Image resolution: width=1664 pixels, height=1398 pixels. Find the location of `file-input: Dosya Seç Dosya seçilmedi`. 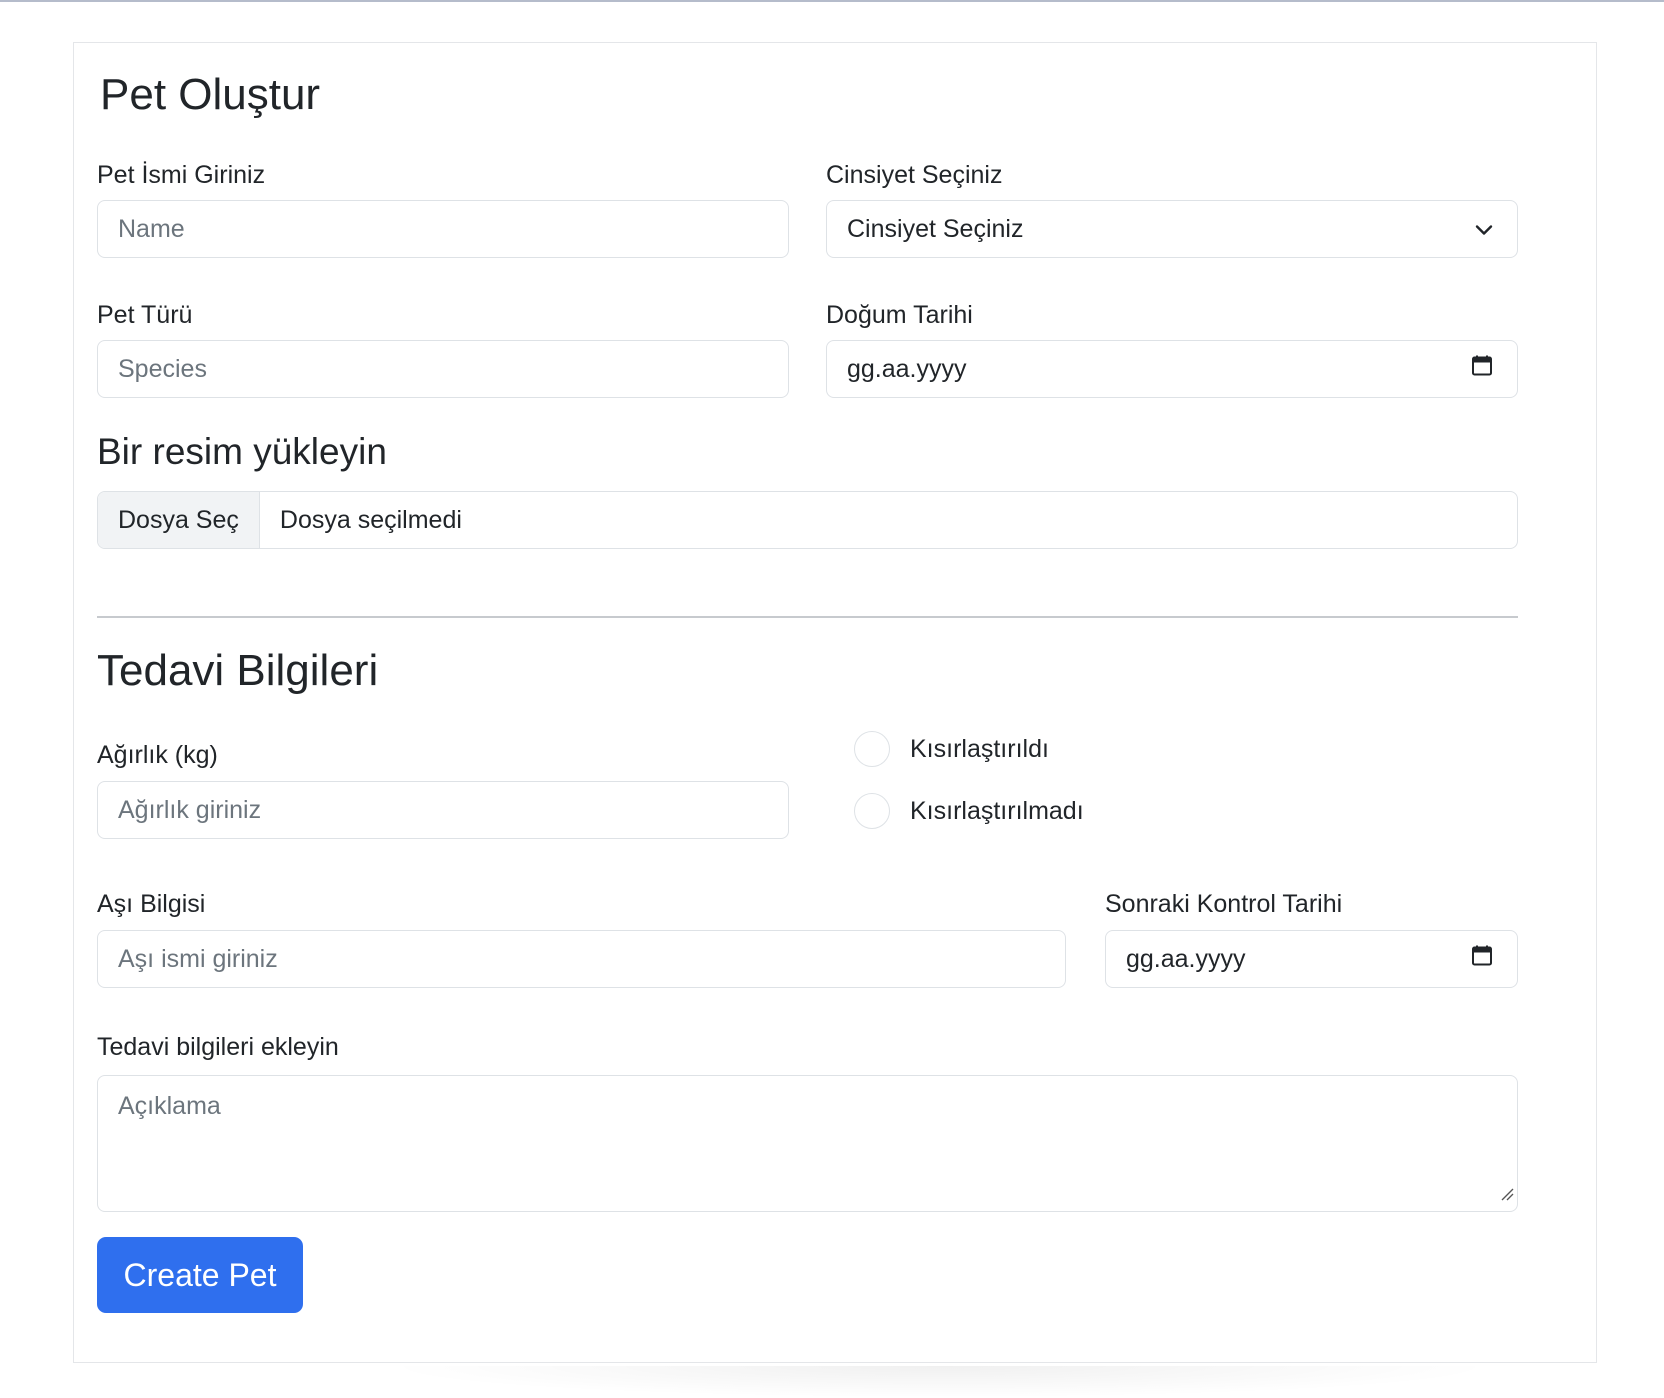

file-input: Dosya Seç Dosya seçilmedi is located at coordinates (807, 520).